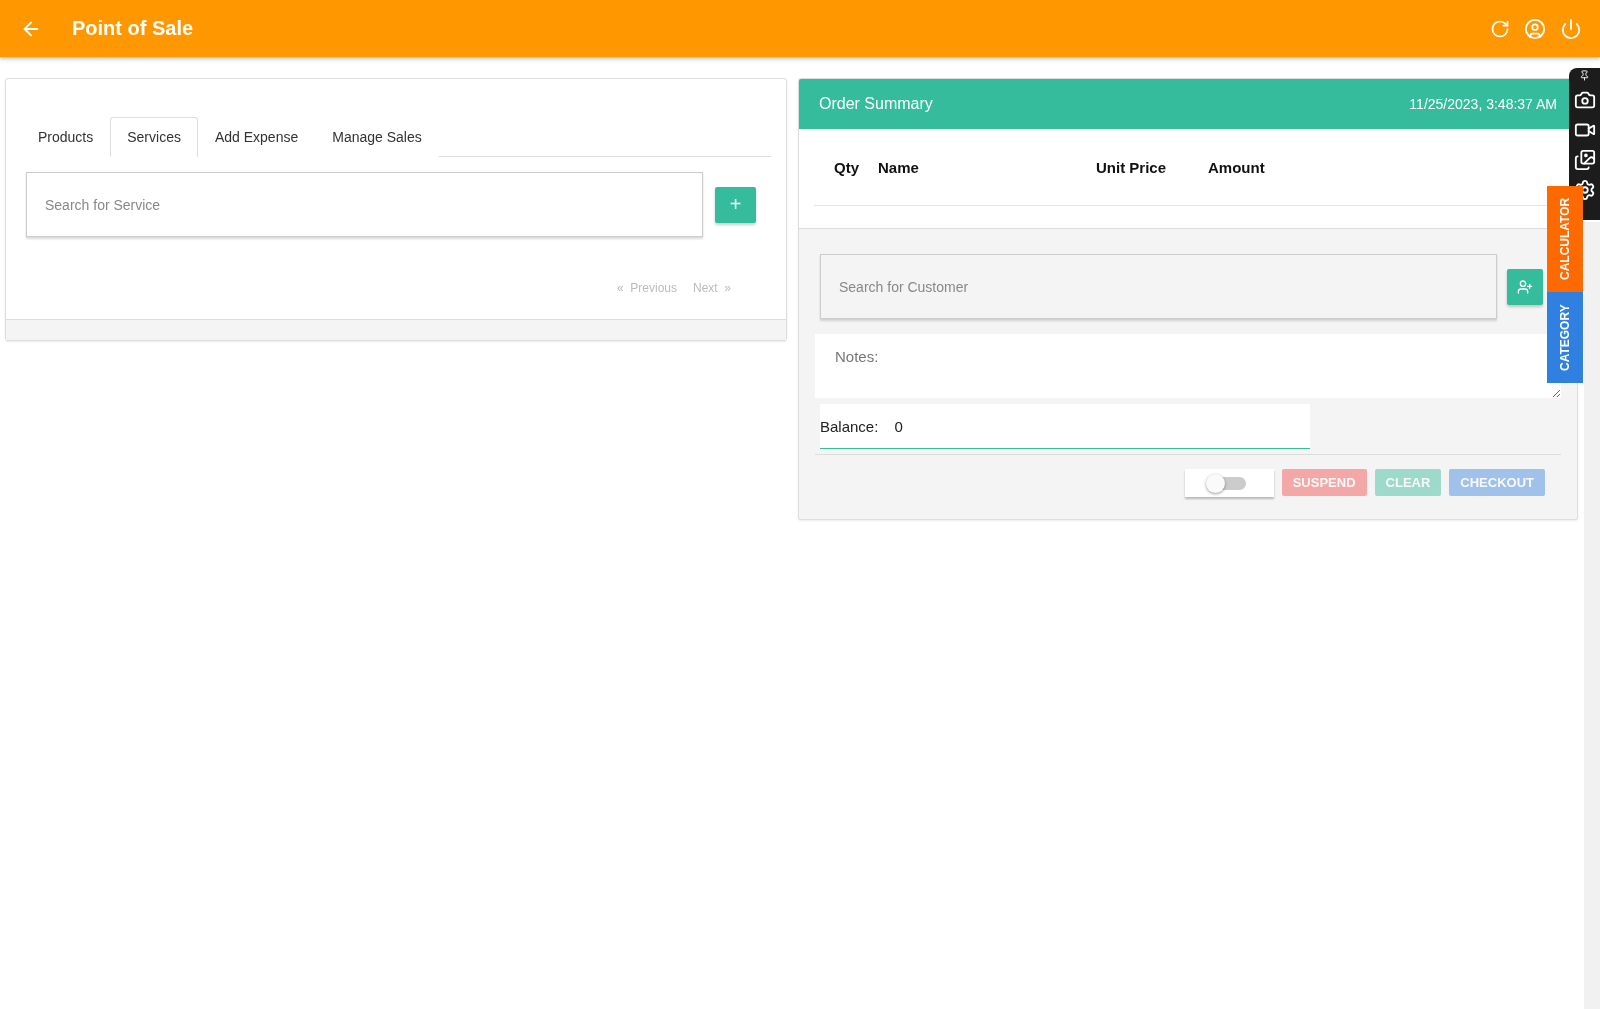  I want to click on order-datetime: 11/25/2023, 3:48:37 AM, so click(1483, 104).